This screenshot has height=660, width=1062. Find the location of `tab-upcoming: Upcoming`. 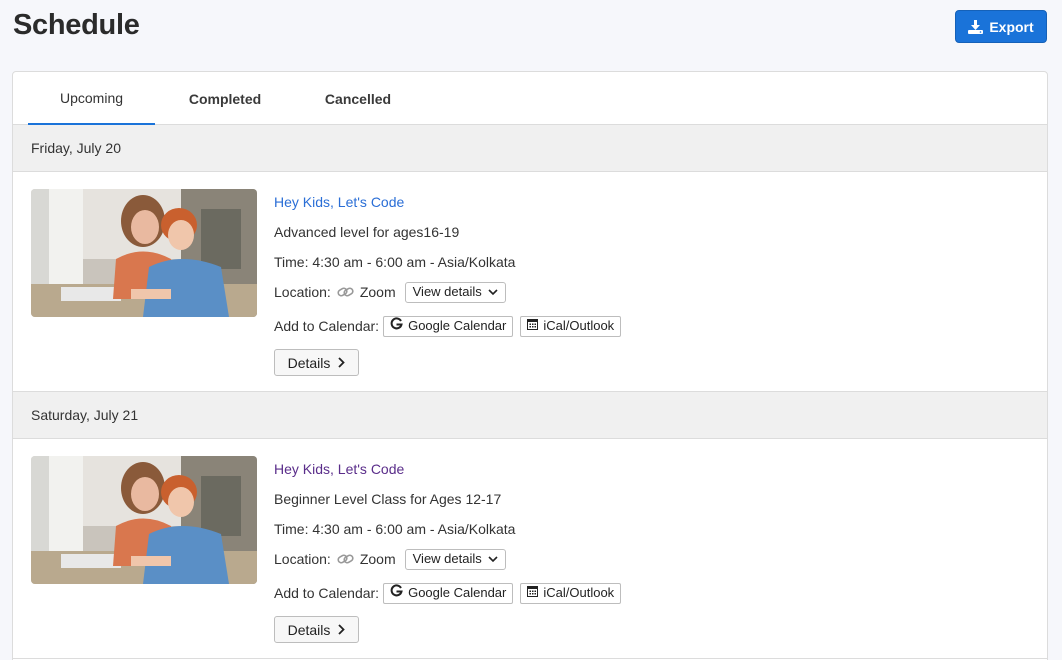

tab-upcoming: Upcoming is located at coordinates (91, 98).